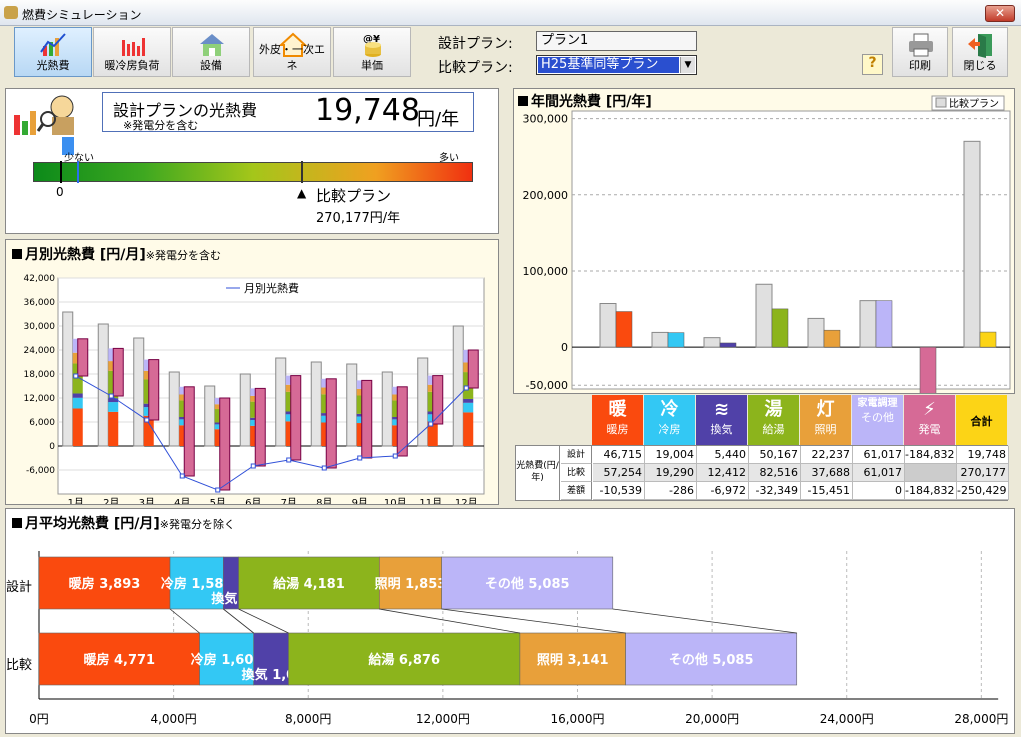 The image size is (1021, 737). I want to click on y-tick-label: 30,000, so click(40, 327).